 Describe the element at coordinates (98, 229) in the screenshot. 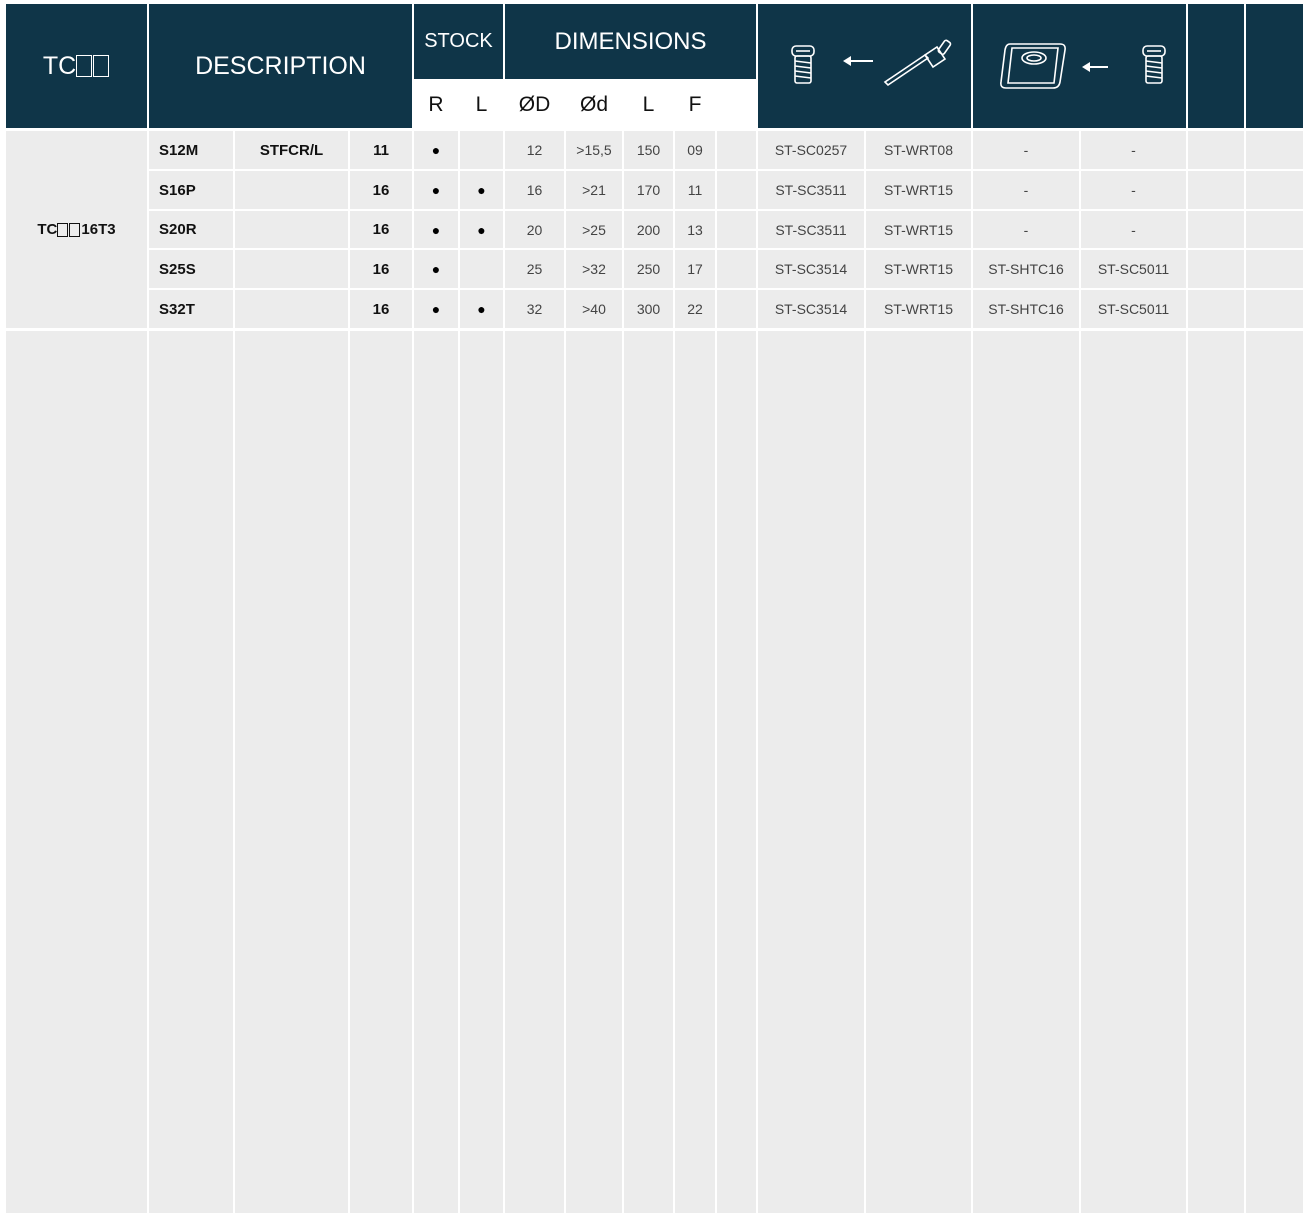

I see `group-label: 16T3` at that location.